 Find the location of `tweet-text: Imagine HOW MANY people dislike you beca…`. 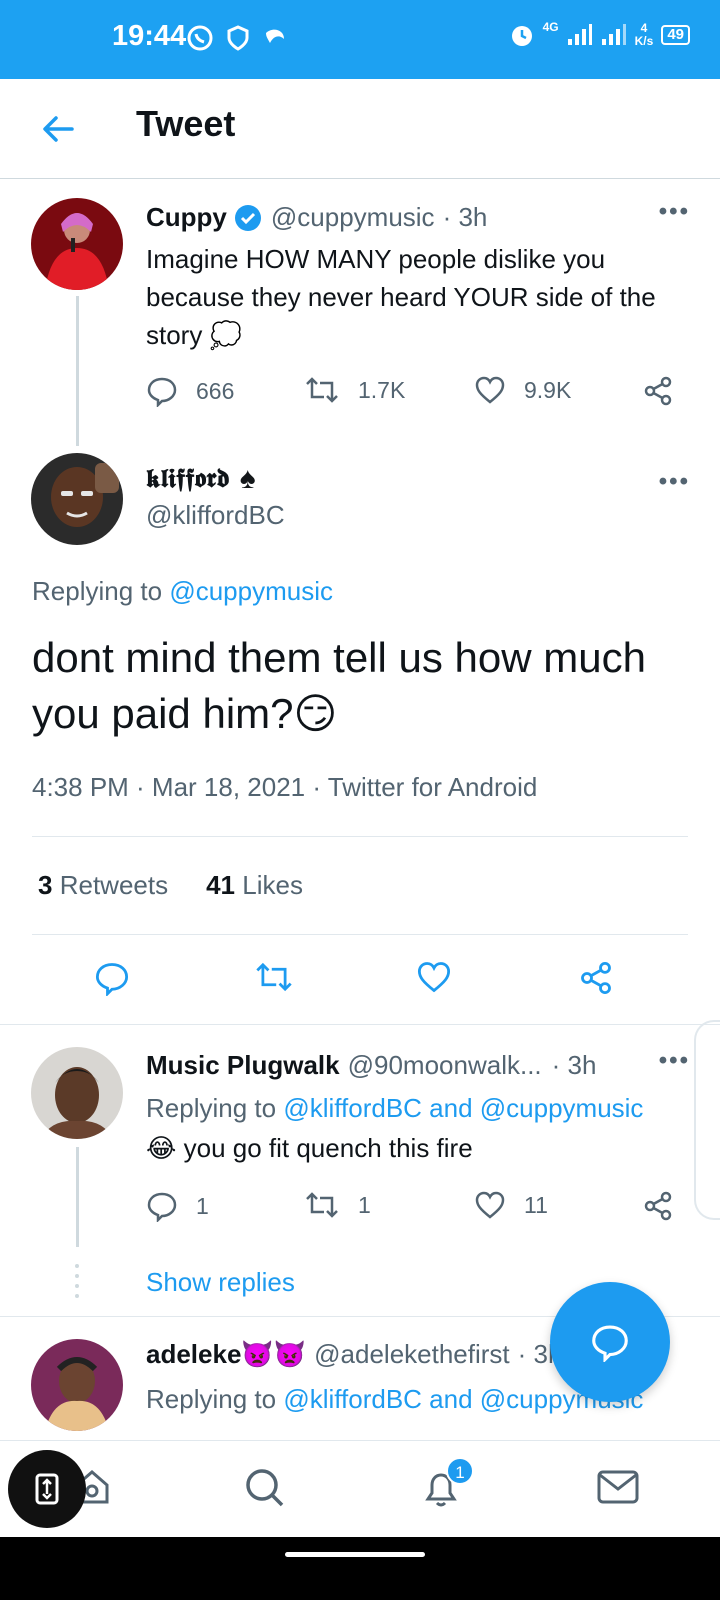

tweet-text: Imagine HOW MANY people dislike you beca… is located at coordinates (416, 297).